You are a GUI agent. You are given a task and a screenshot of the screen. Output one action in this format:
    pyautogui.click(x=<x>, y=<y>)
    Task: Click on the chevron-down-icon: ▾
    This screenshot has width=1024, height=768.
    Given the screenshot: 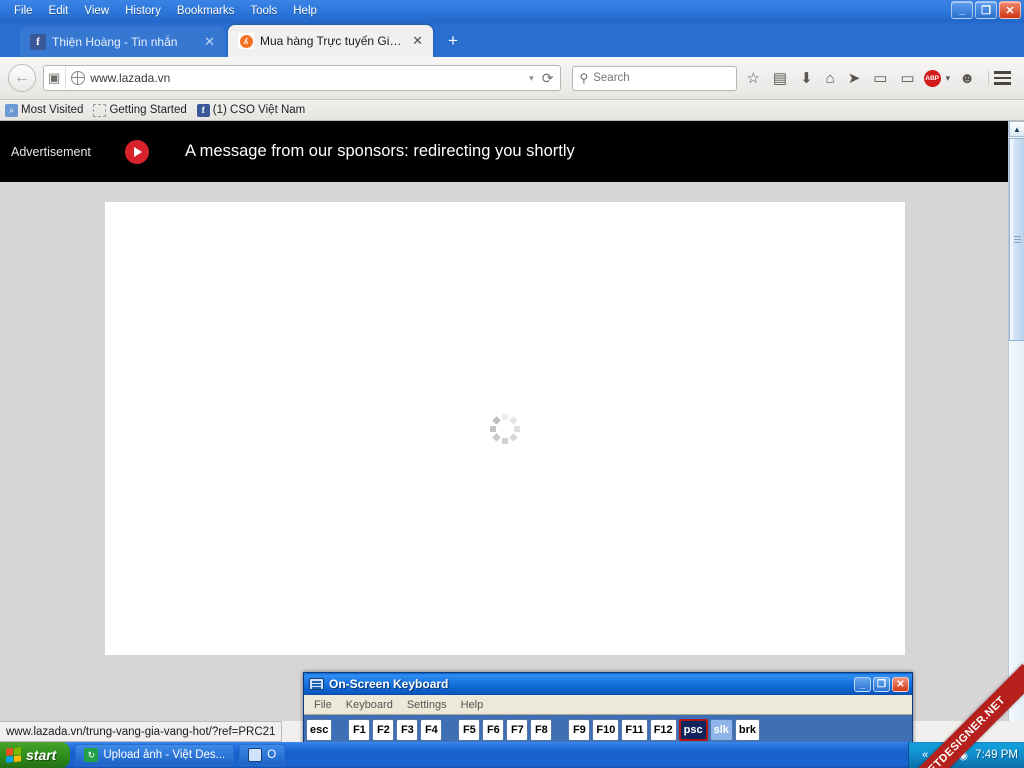 What is the action you would take?
    pyautogui.click(x=531, y=78)
    